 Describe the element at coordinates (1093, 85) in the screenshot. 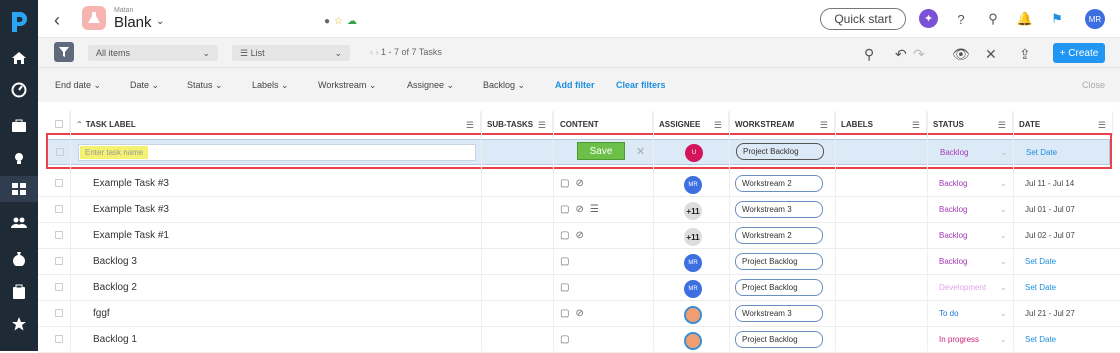

I see `close-filters-link: Close` at that location.